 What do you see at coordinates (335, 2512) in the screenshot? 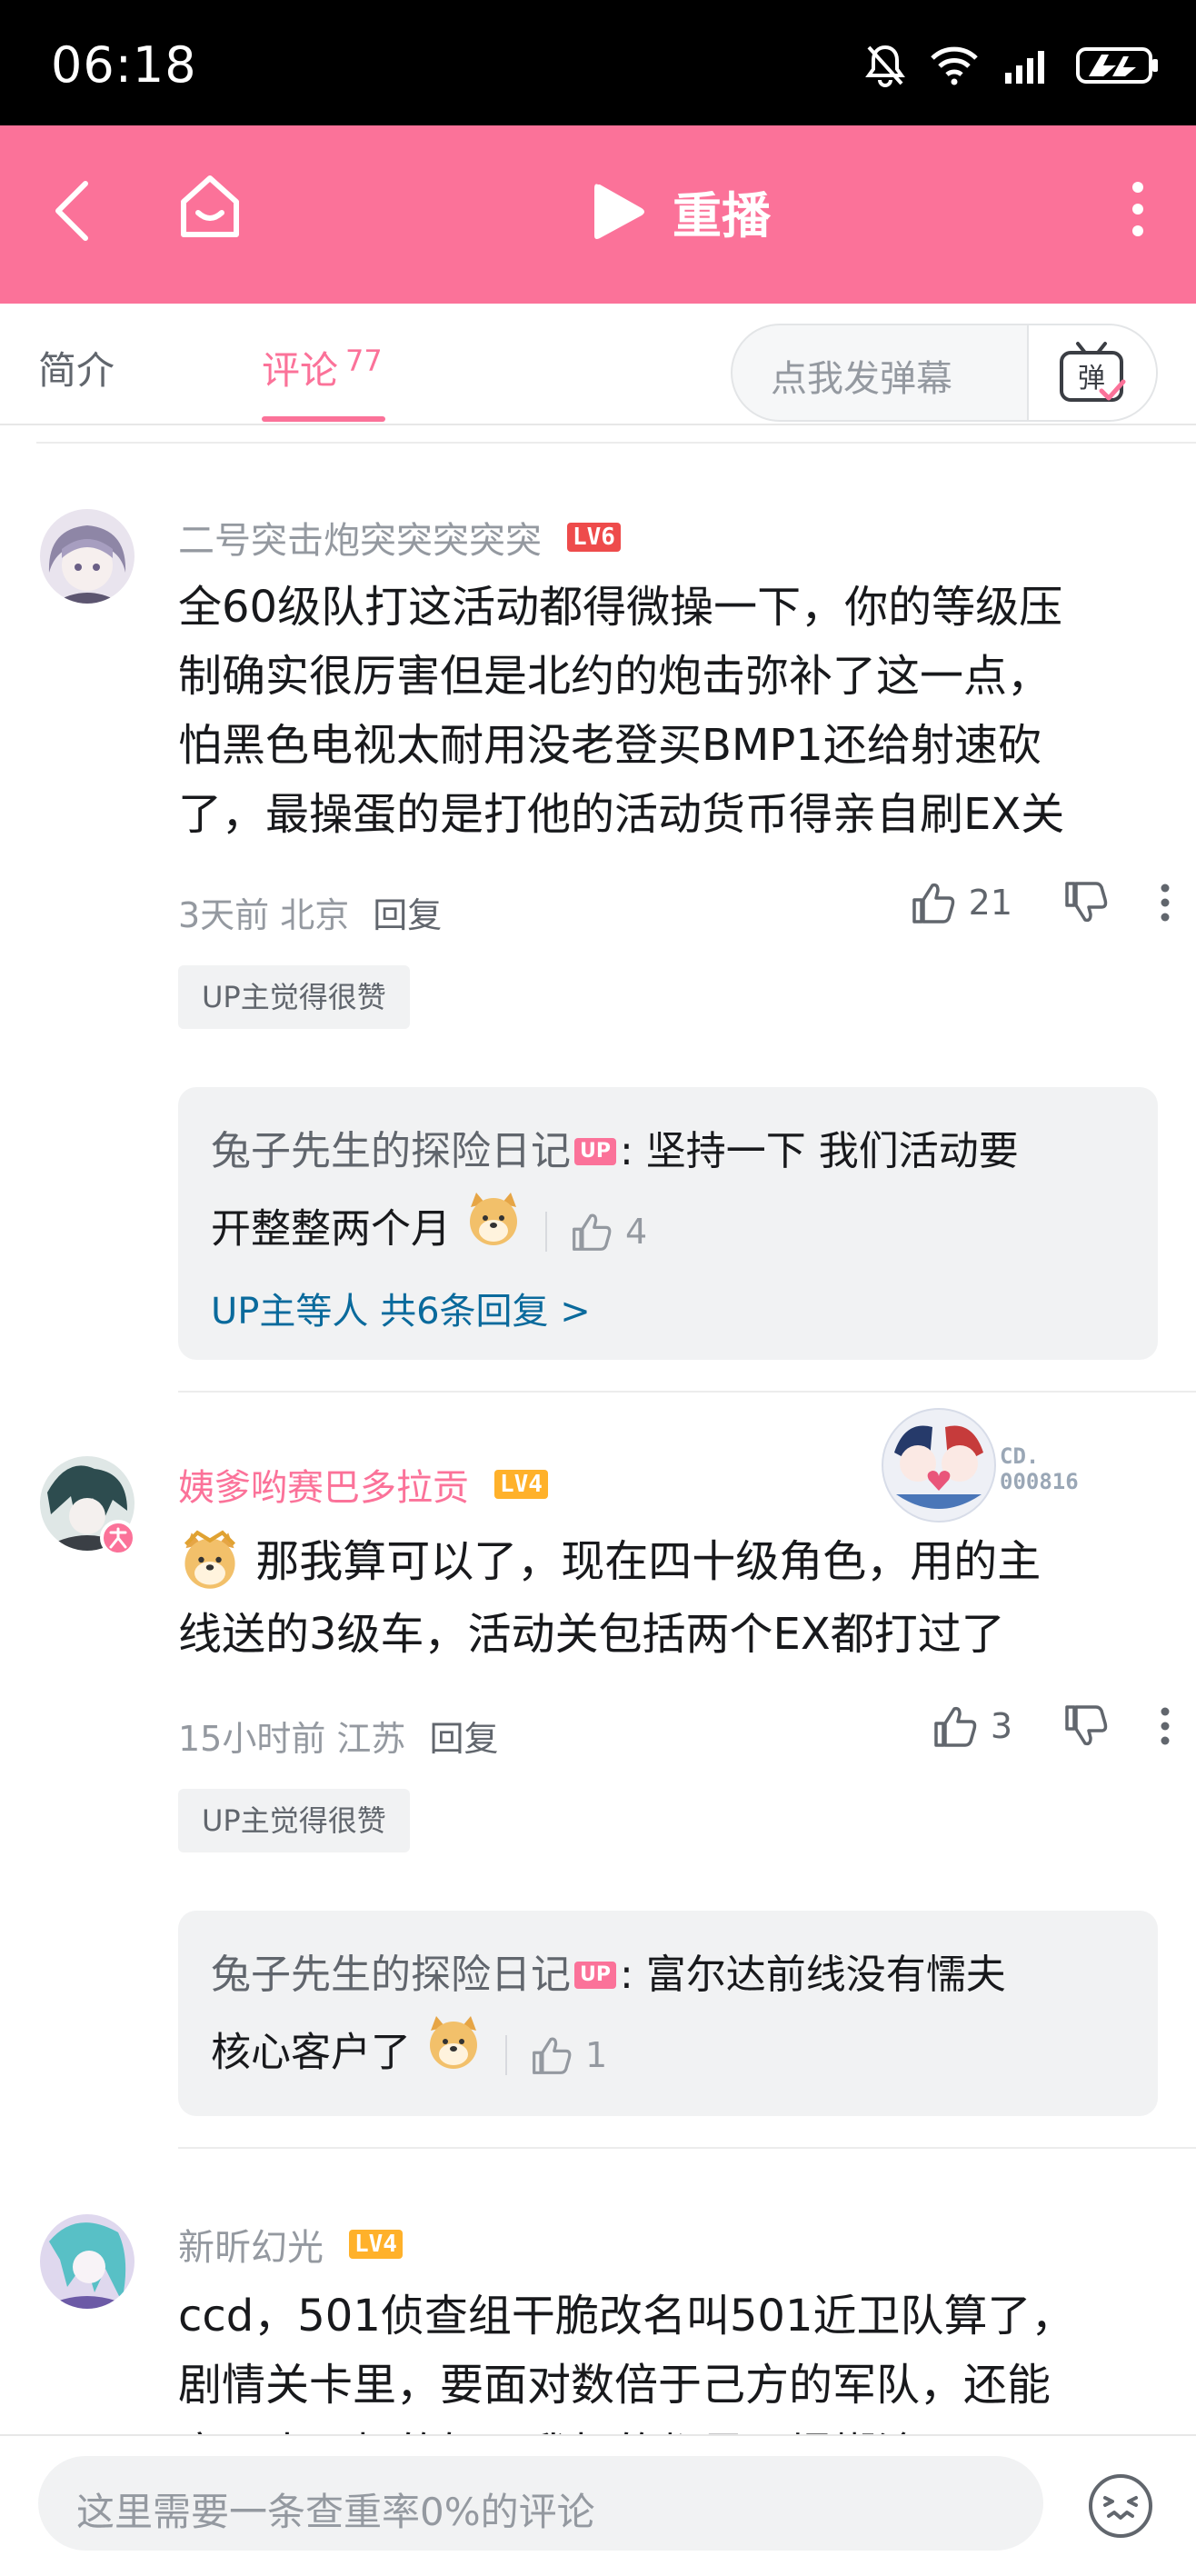
I see `comment-input-placeholder: 这里需要一条查重率0%的评论` at bounding box center [335, 2512].